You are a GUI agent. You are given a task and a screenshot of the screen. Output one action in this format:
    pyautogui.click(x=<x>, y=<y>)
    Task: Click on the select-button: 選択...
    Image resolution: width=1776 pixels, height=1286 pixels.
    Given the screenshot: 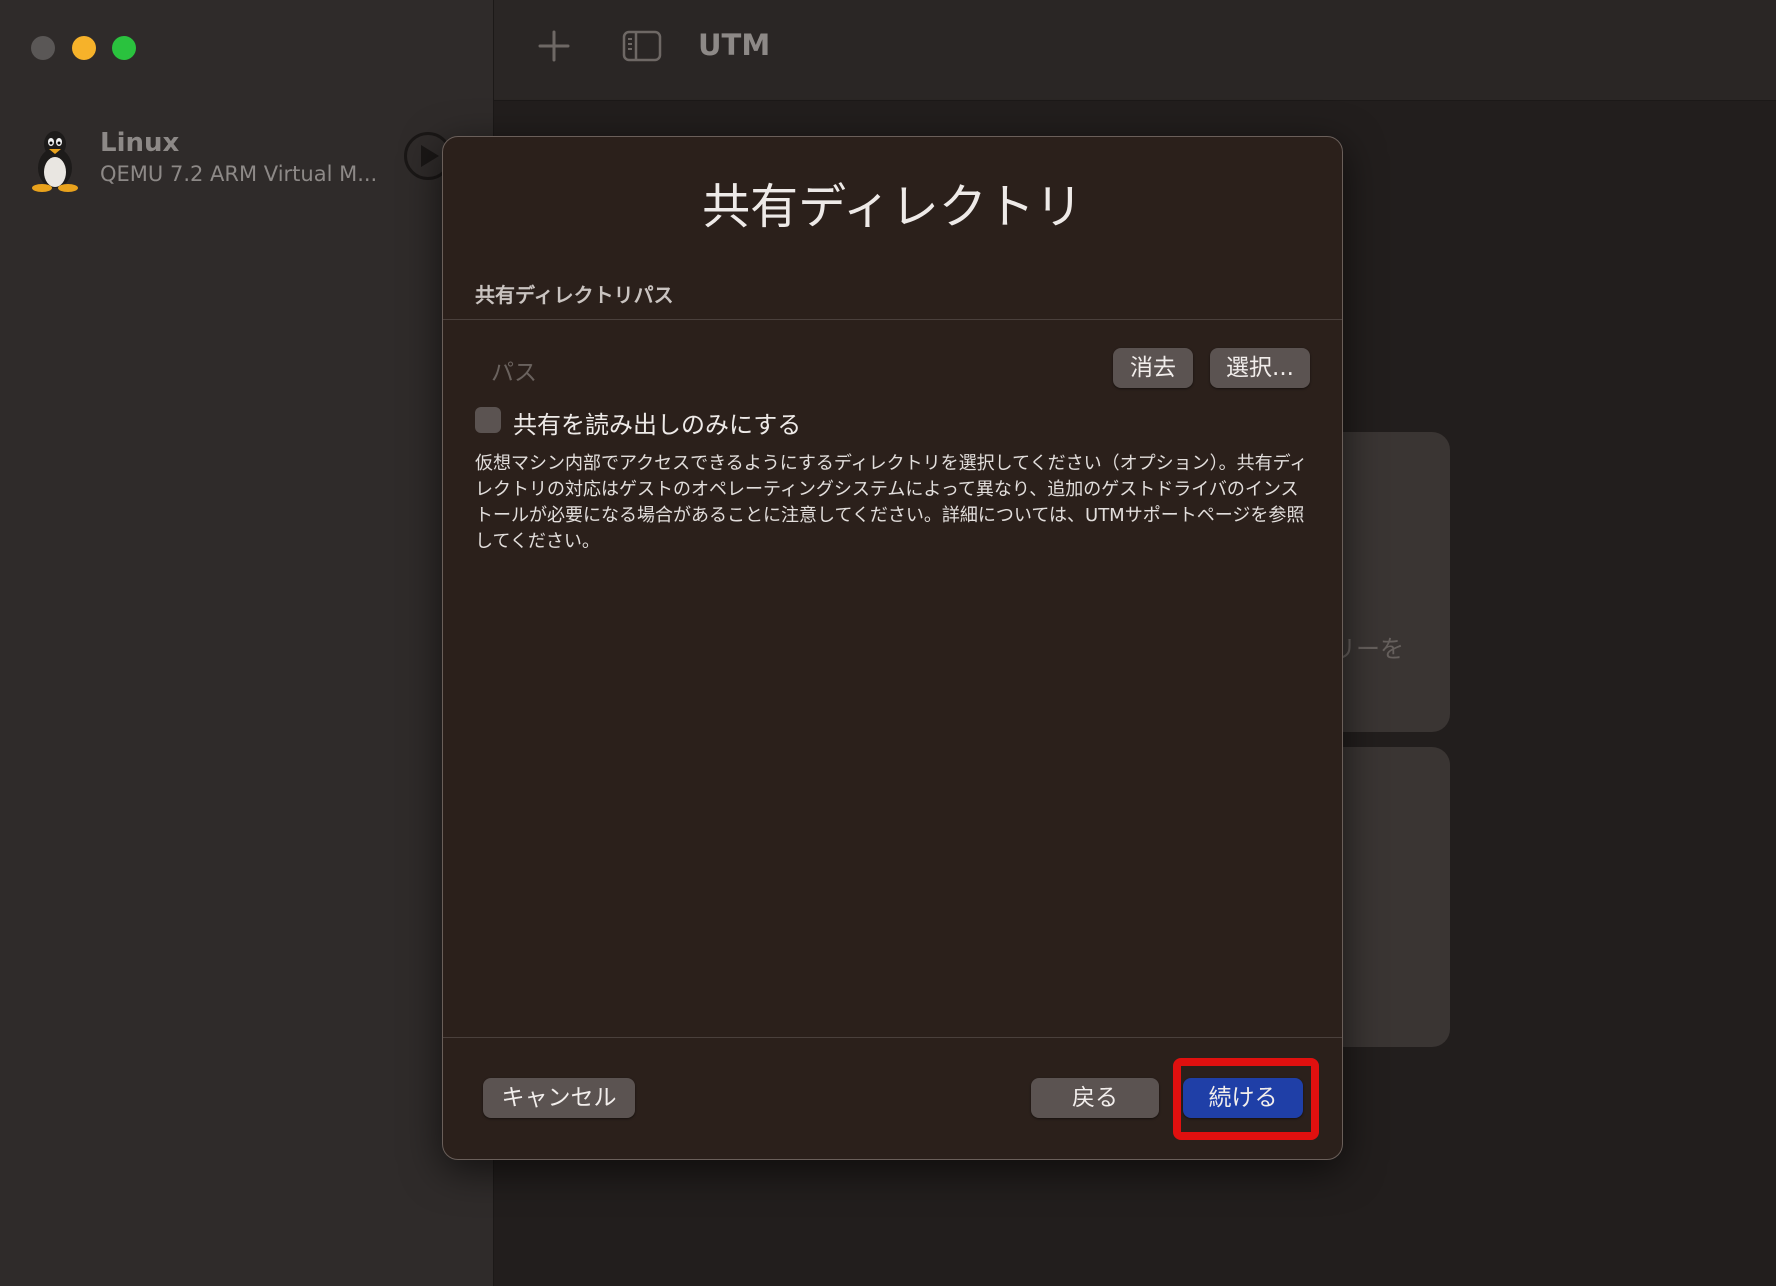 What is the action you would take?
    pyautogui.click(x=1260, y=368)
    